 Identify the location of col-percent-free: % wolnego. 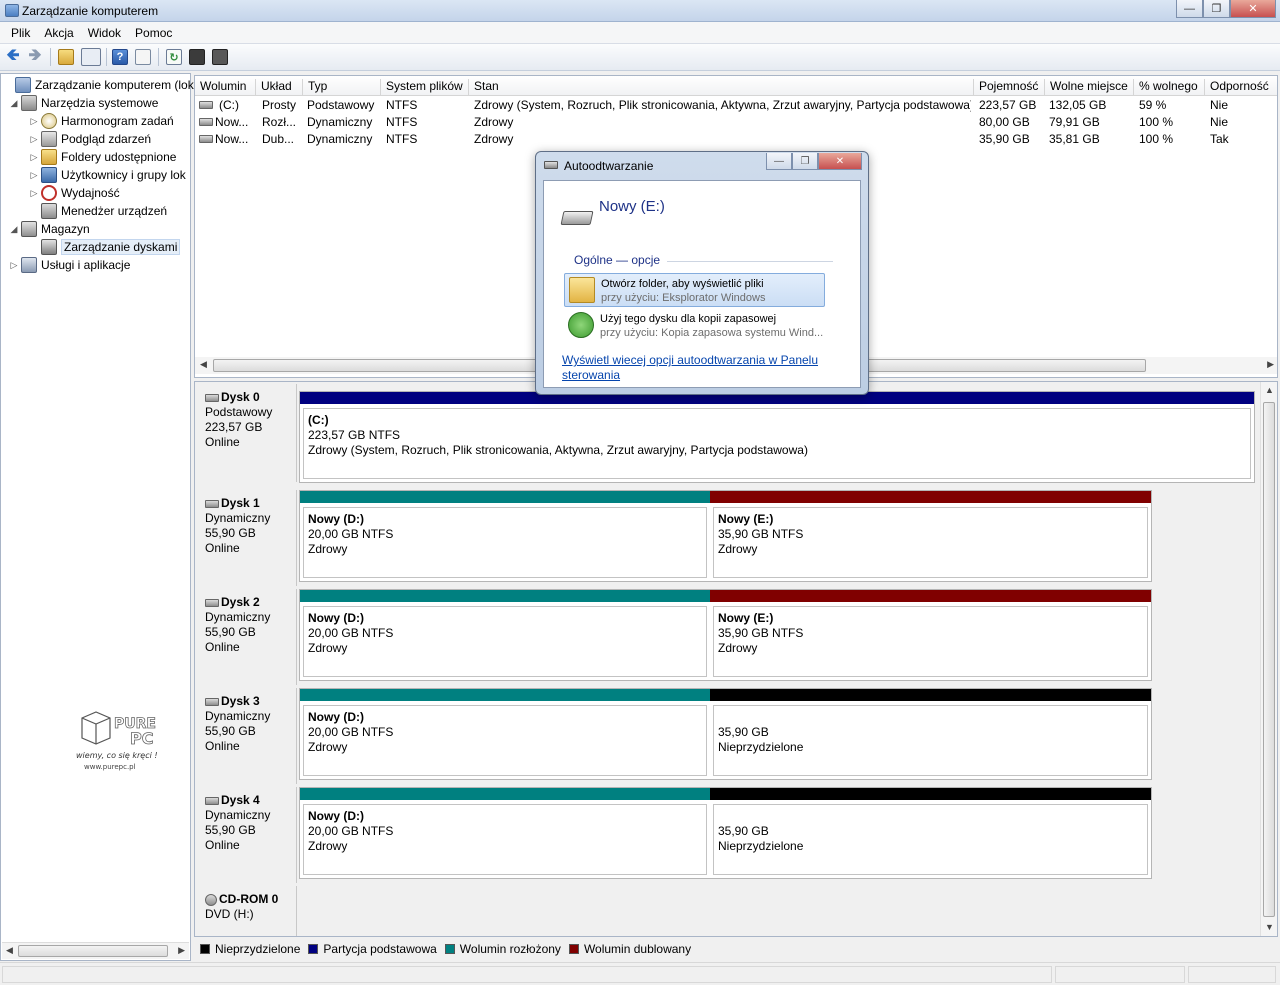
(1165, 87).